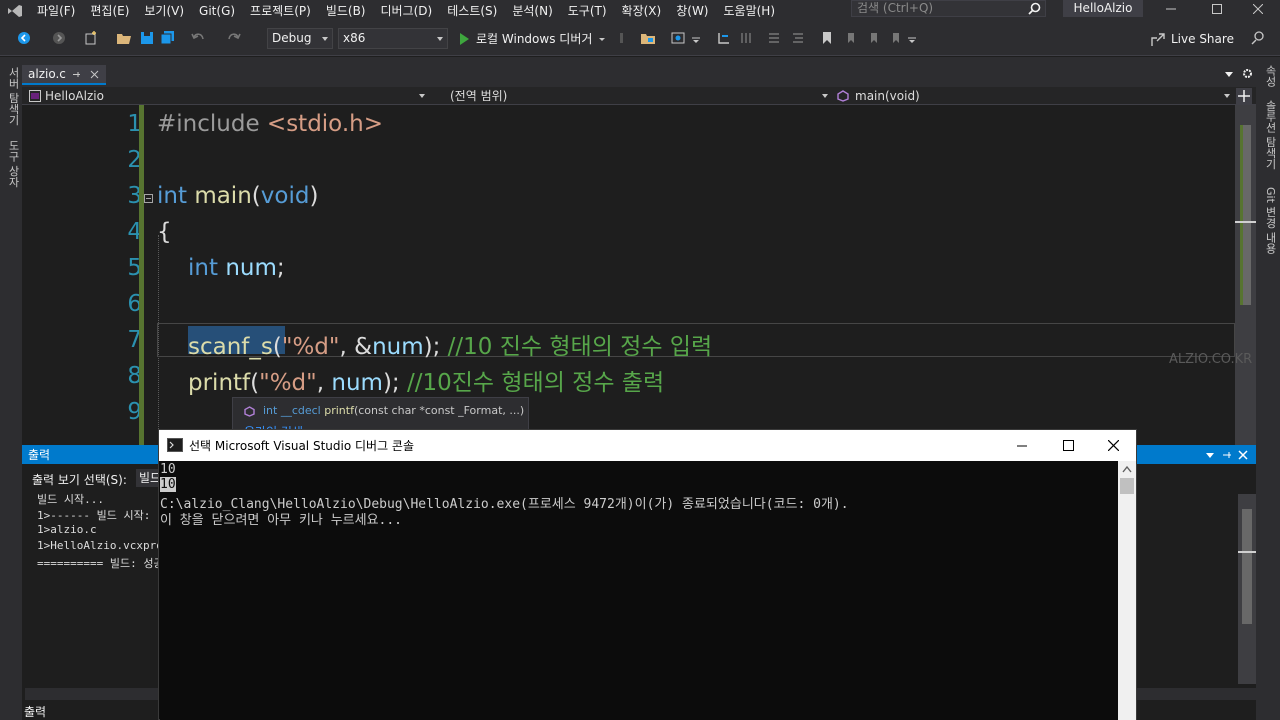 This screenshot has width=1280, height=720. What do you see at coordinates (476, 11) in the screenshot?
I see `menu-test: 테스트(S)` at bounding box center [476, 11].